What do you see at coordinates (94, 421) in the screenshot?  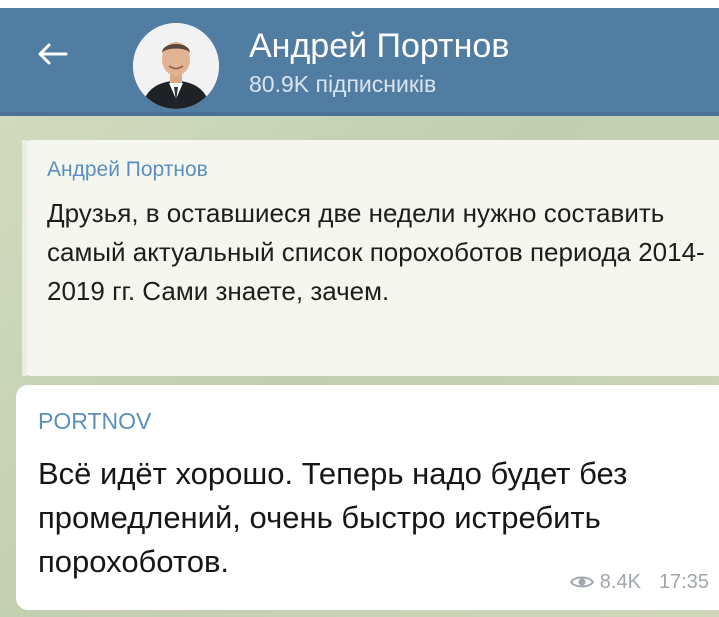 I see `message-author: PORTNOV` at bounding box center [94, 421].